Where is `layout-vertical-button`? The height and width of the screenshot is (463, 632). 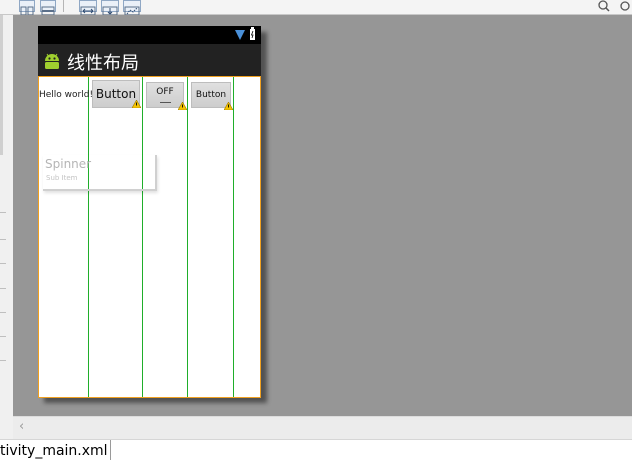 layout-vertical-button is located at coordinates (48, 8).